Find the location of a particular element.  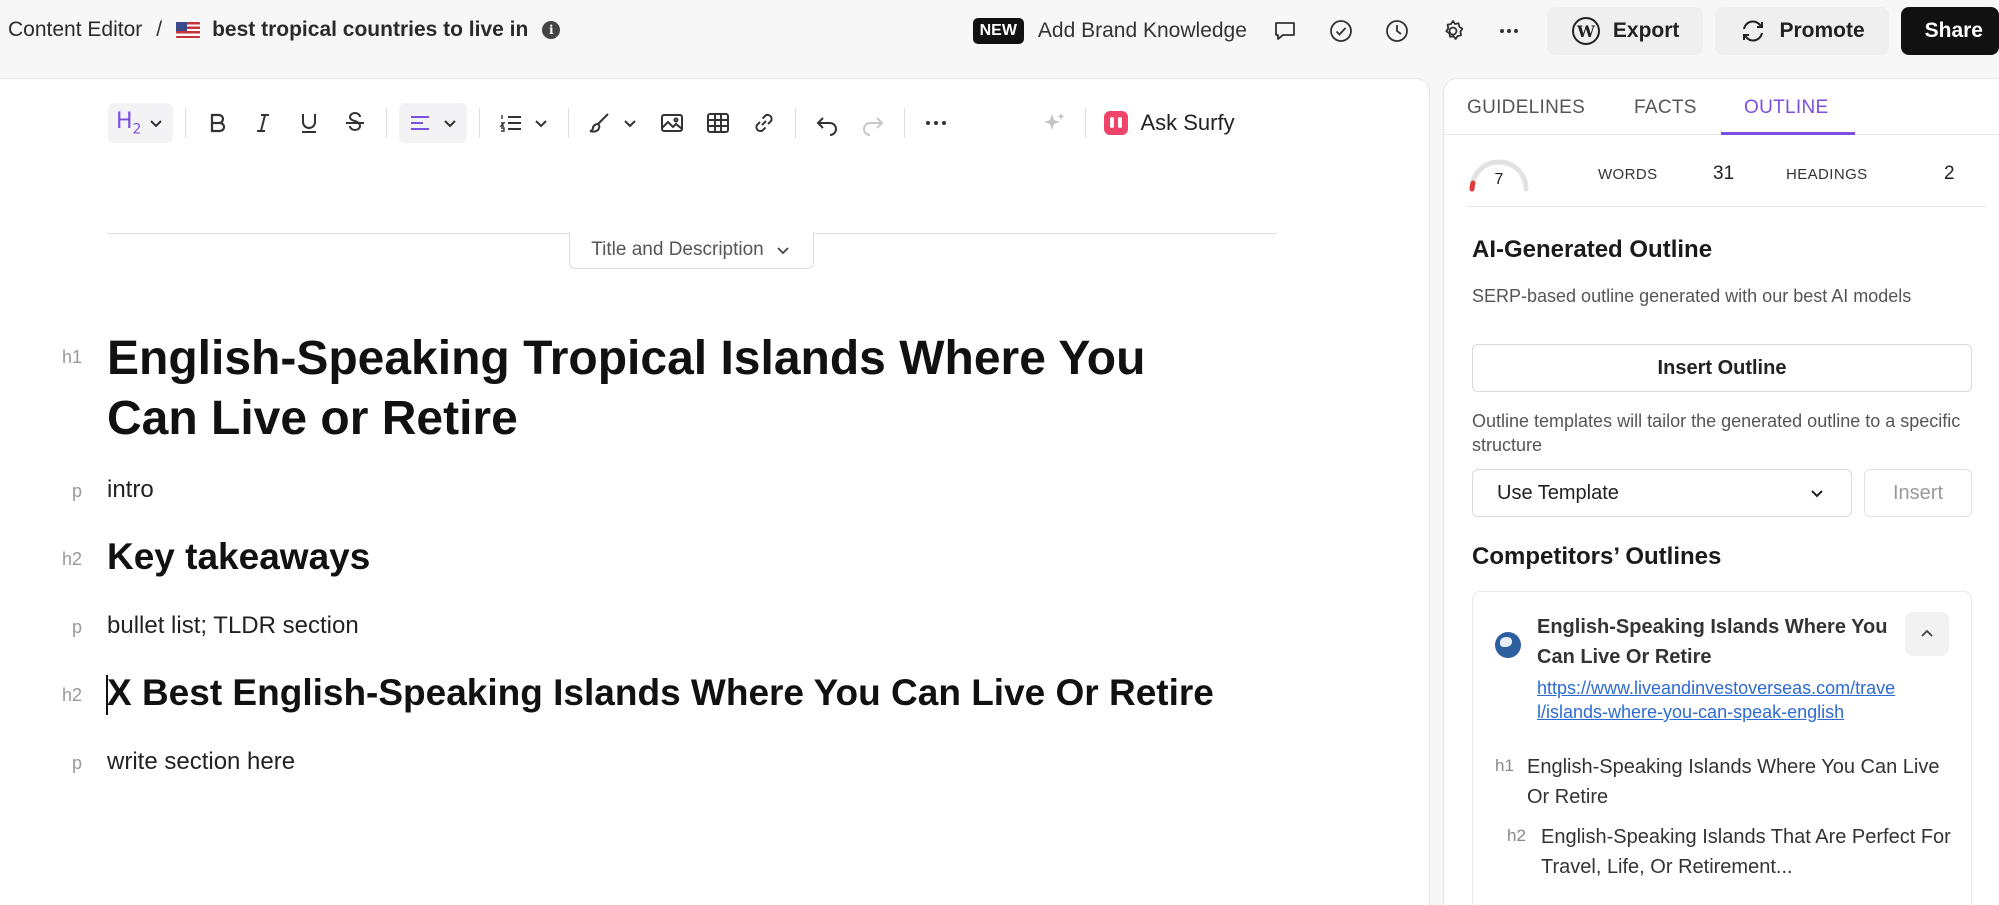

globe-icon is located at coordinates (1508, 645).